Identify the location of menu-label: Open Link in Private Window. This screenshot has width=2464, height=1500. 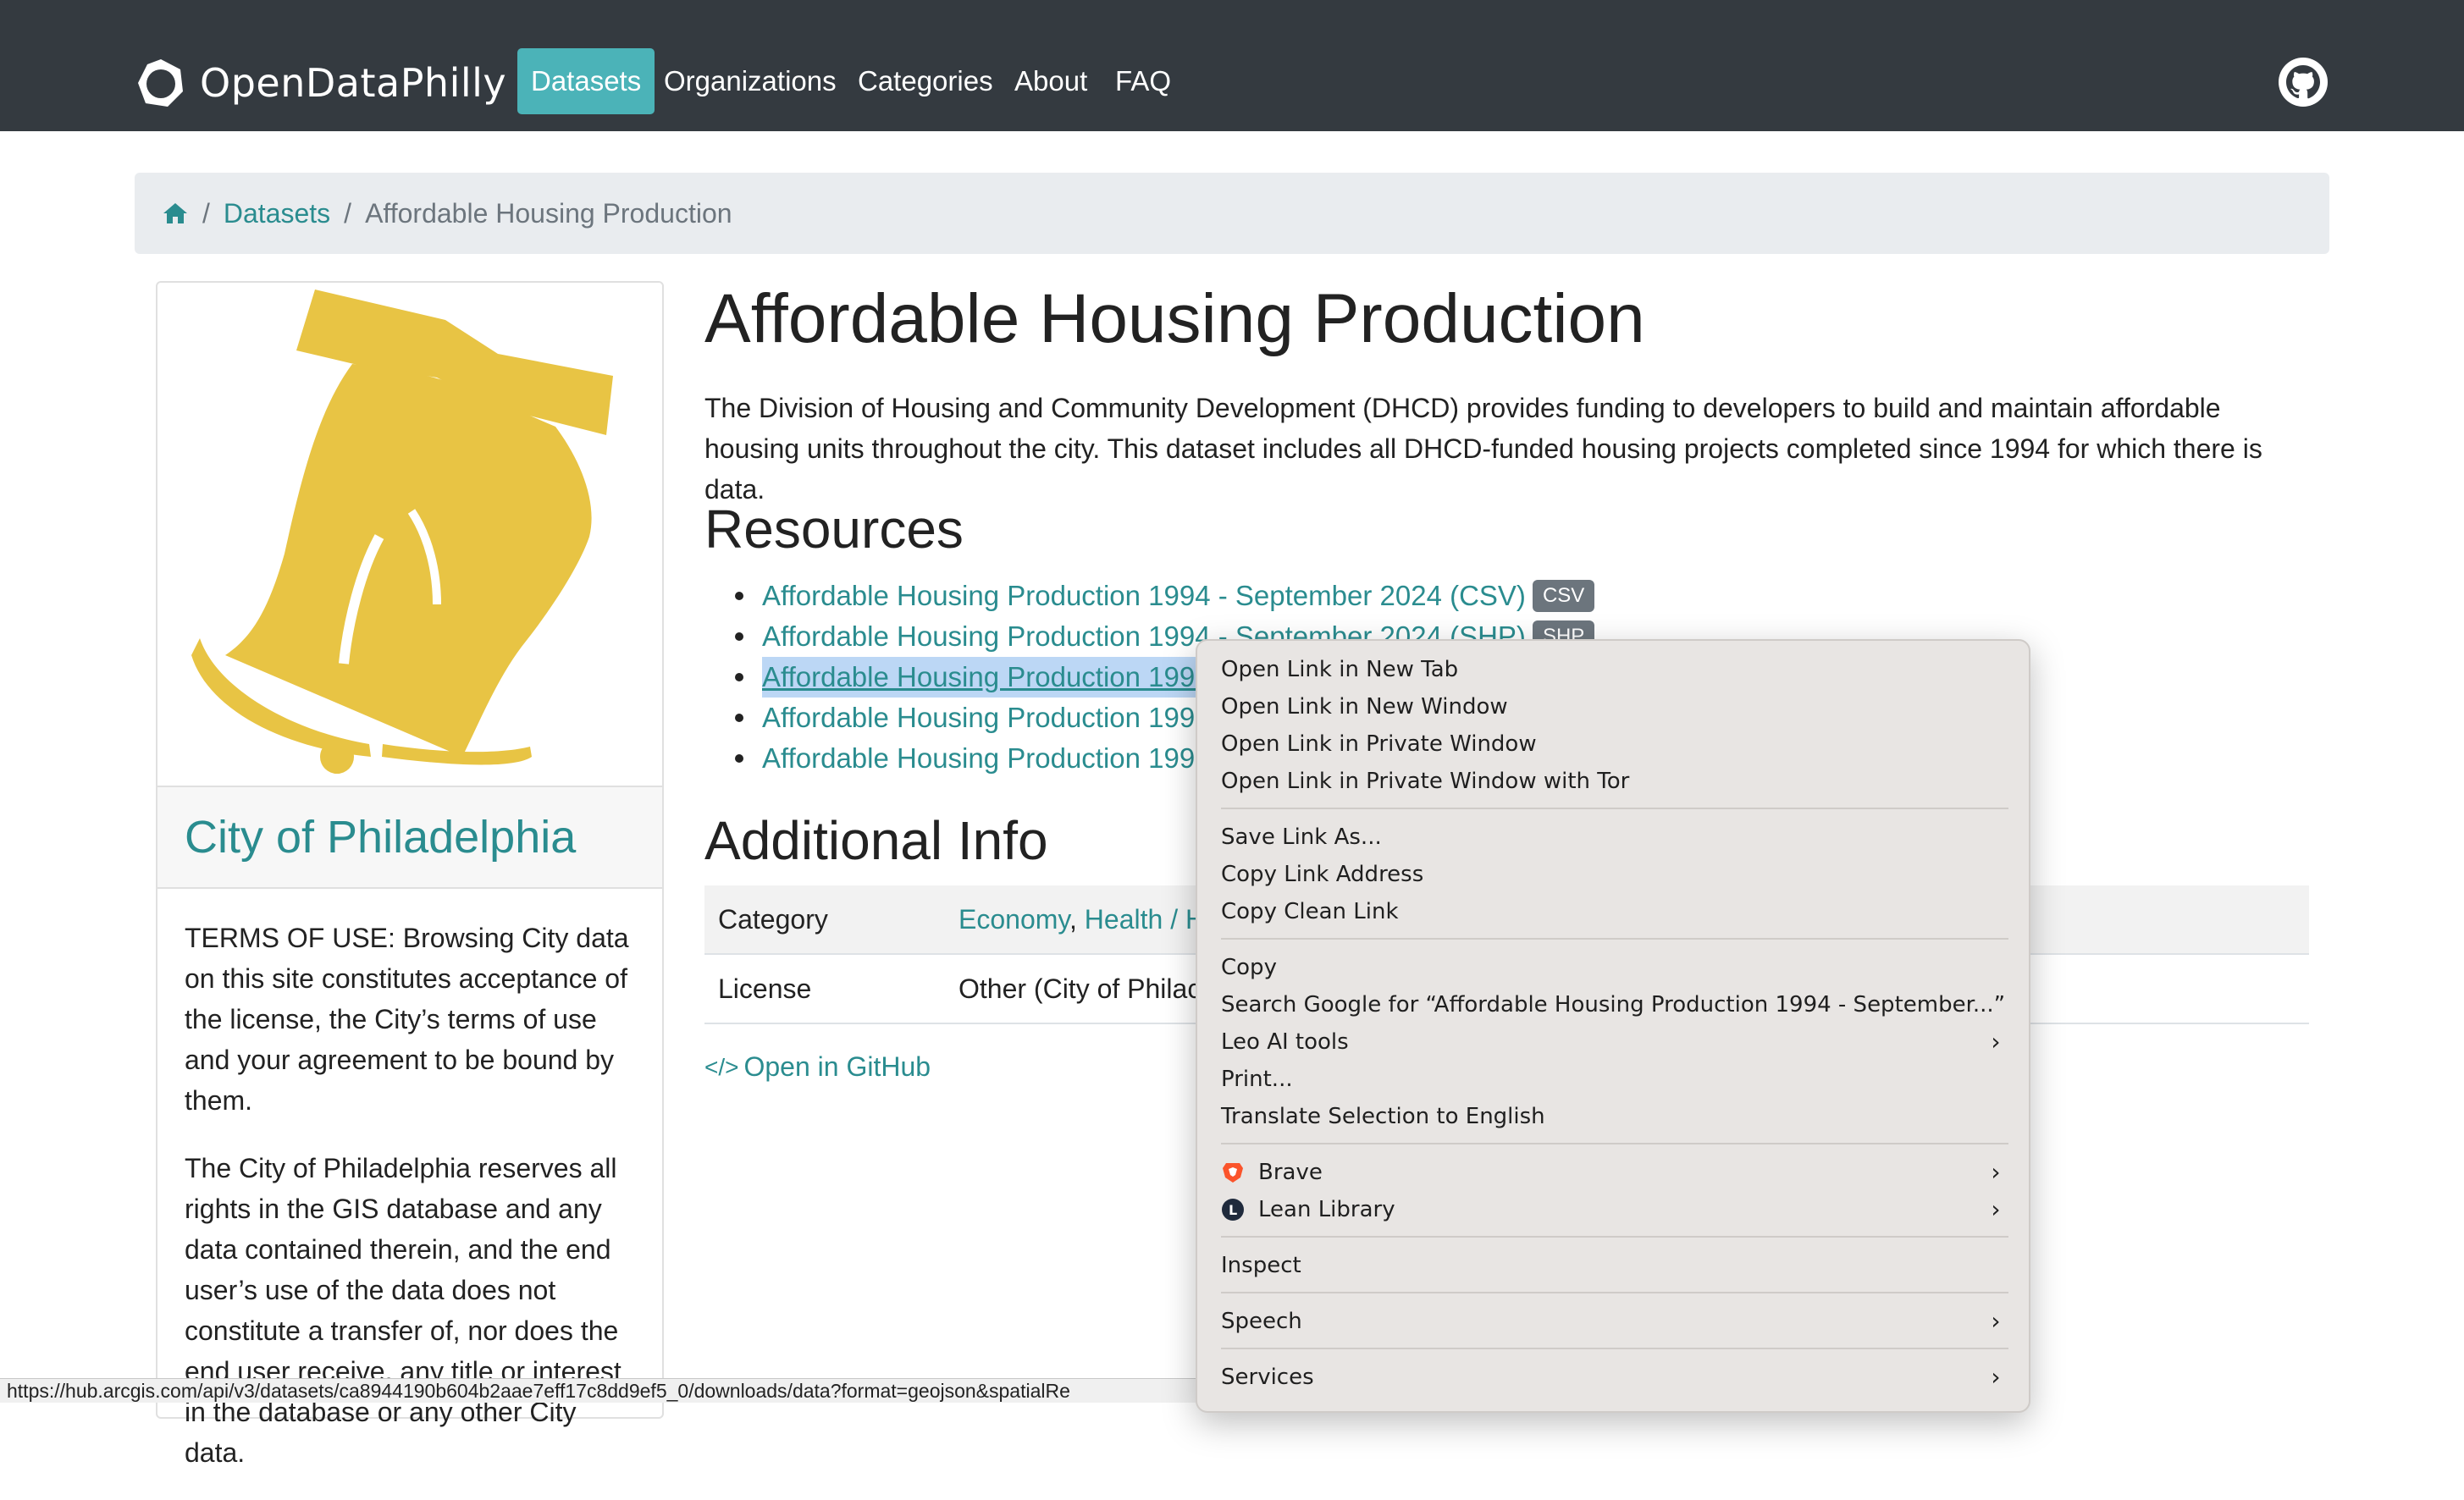
(1379, 744).